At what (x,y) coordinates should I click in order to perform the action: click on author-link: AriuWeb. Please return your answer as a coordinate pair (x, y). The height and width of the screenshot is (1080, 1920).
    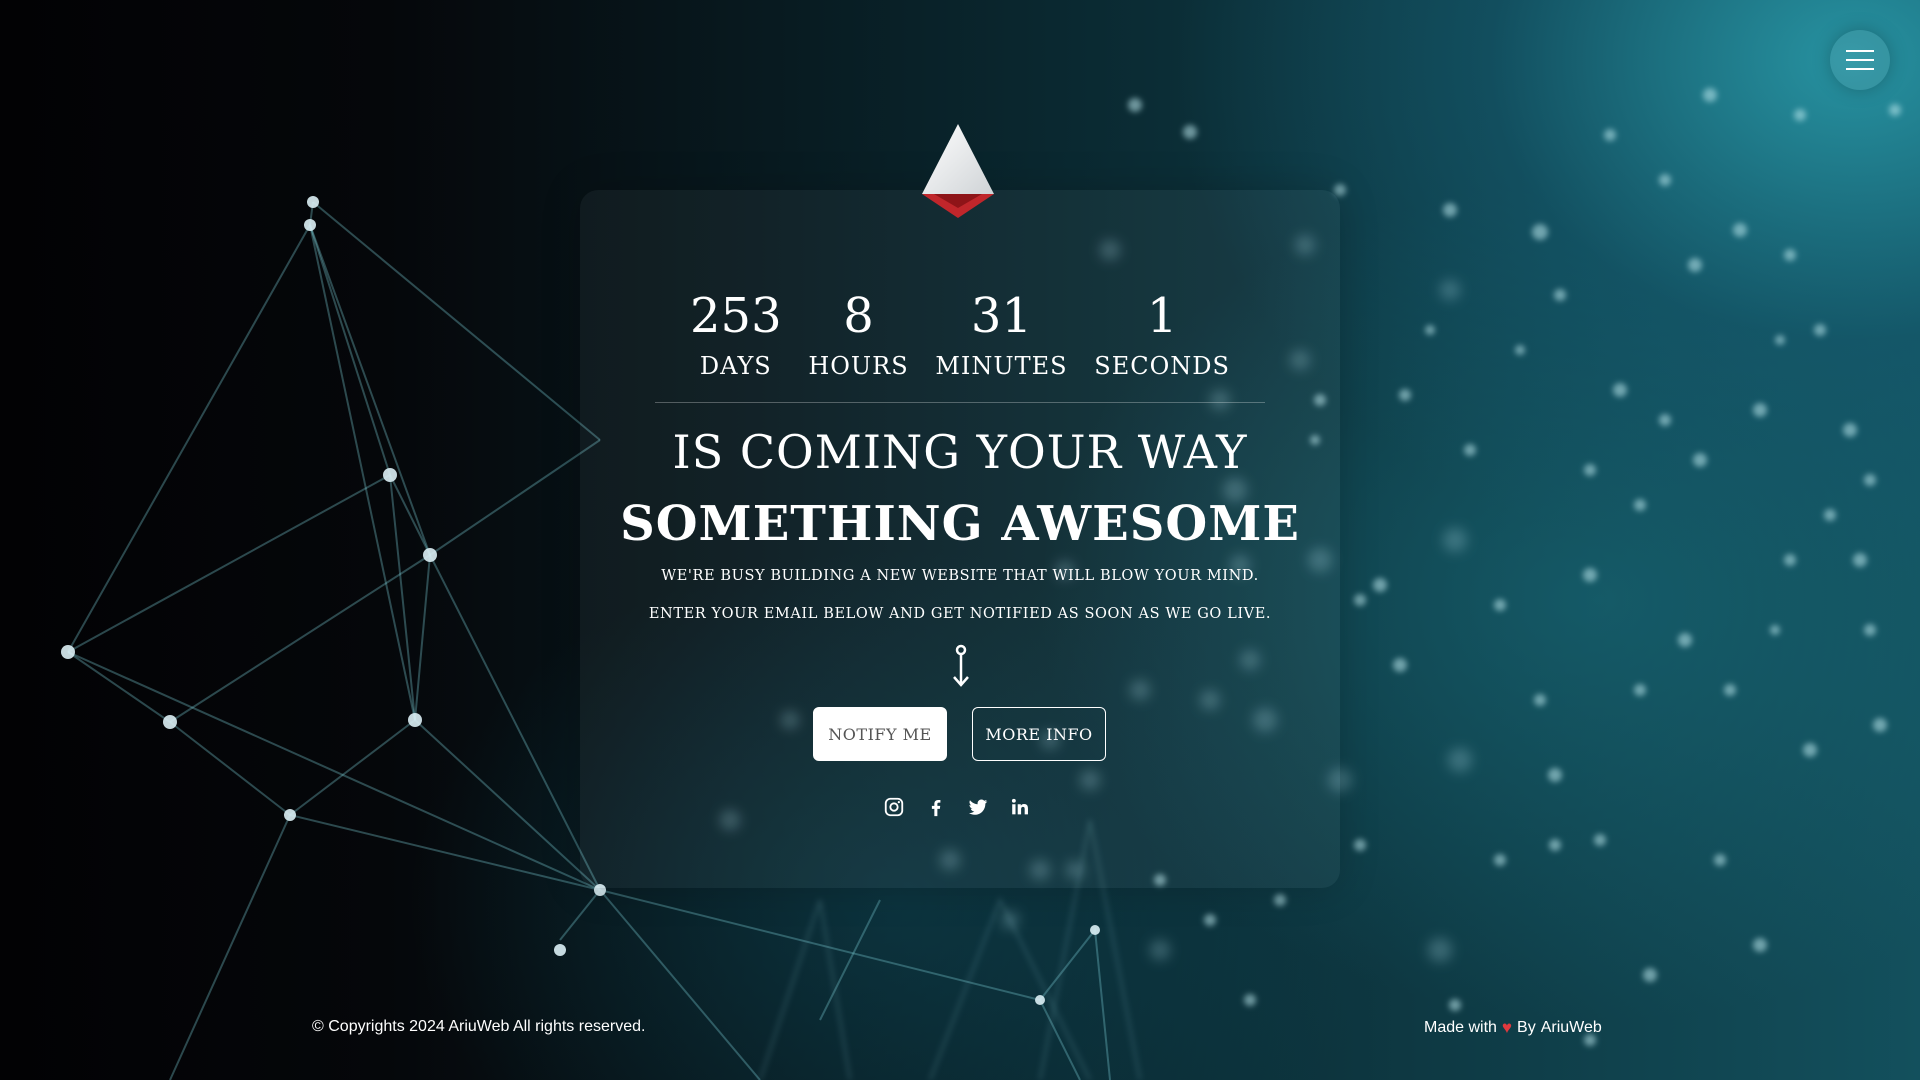
    Looking at the image, I should click on (1571, 1028).